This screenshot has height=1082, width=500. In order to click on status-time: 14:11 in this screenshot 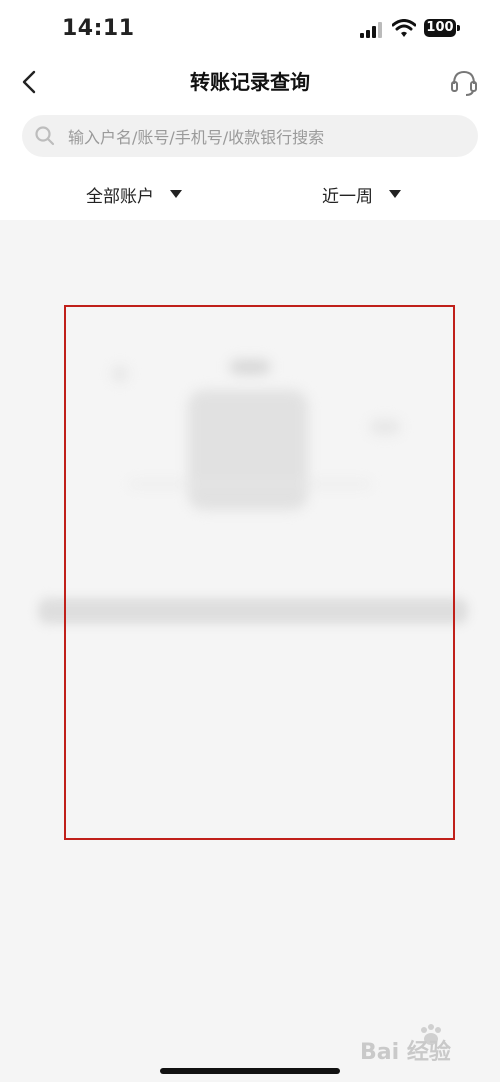, I will do `click(98, 28)`.